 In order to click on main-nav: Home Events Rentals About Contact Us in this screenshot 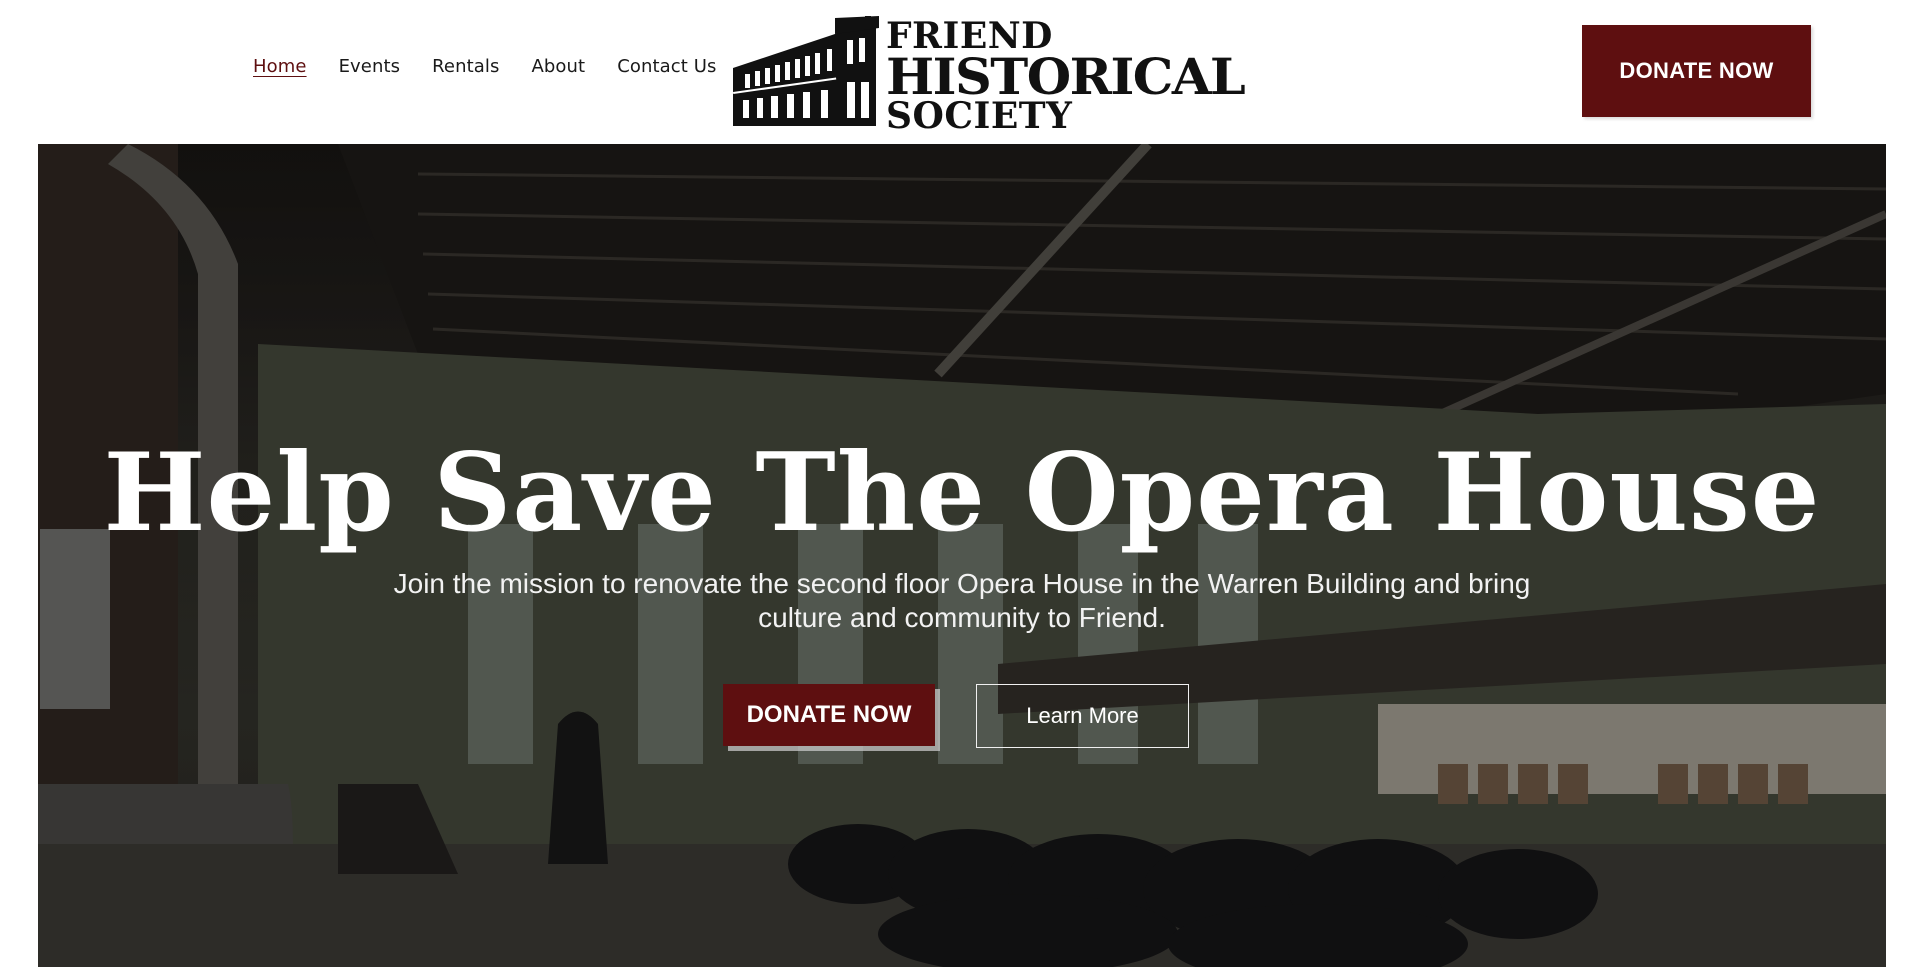, I will do `click(485, 66)`.